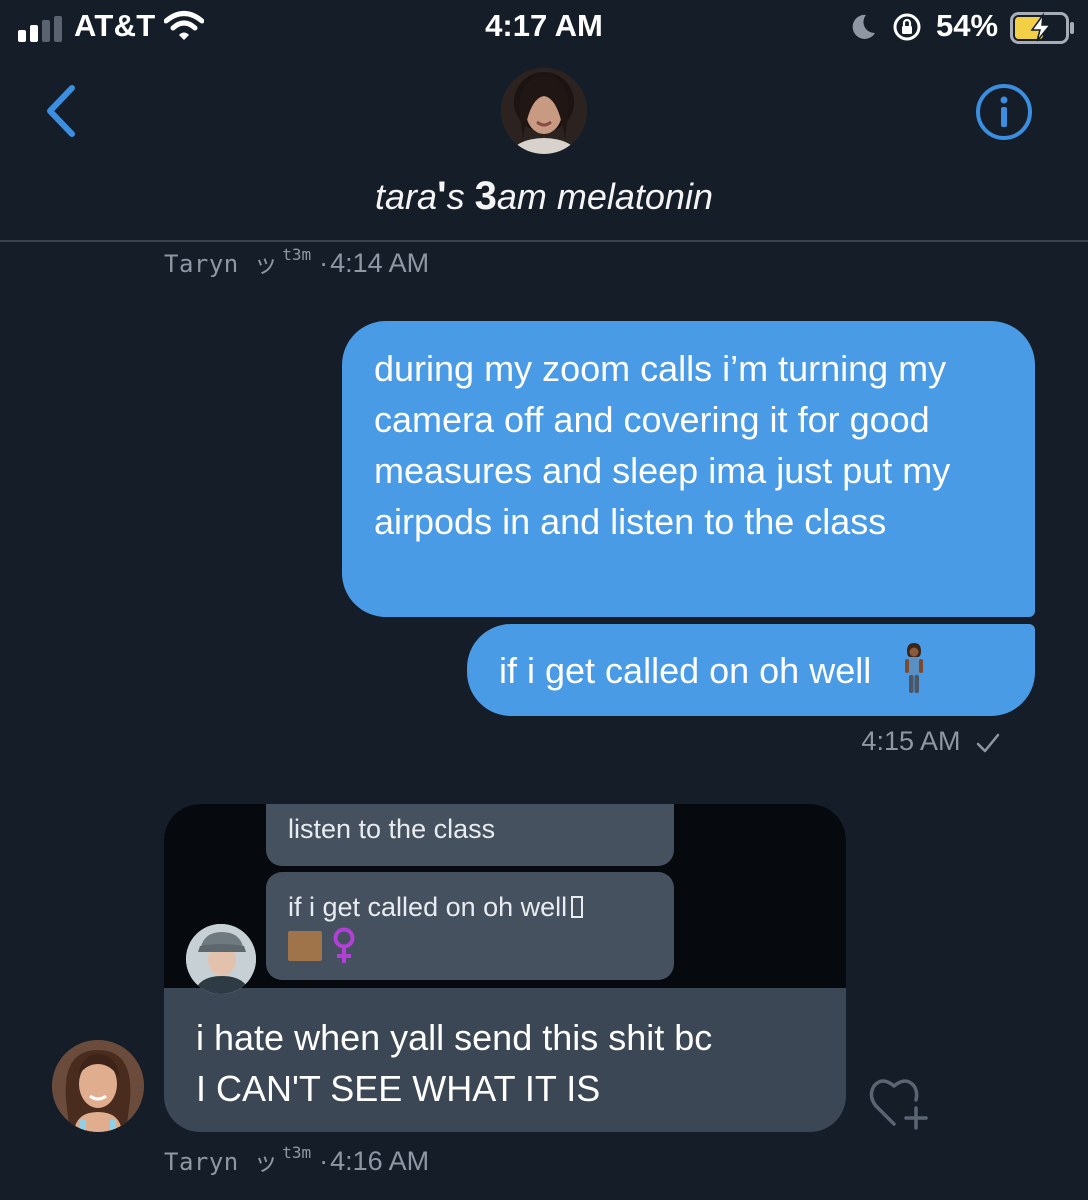 The height and width of the screenshot is (1200, 1088). Describe the element at coordinates (899, 1102) in the screenshot. I see `heart-plus-icon` at that location.